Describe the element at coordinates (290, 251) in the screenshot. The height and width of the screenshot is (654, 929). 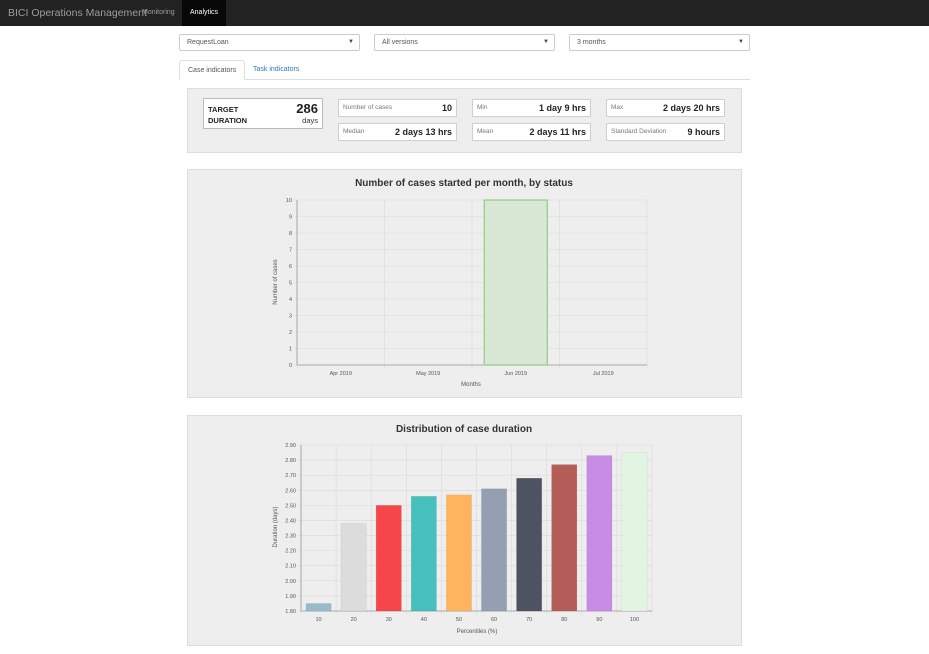
I see `y-tick-label: 7` at that location.